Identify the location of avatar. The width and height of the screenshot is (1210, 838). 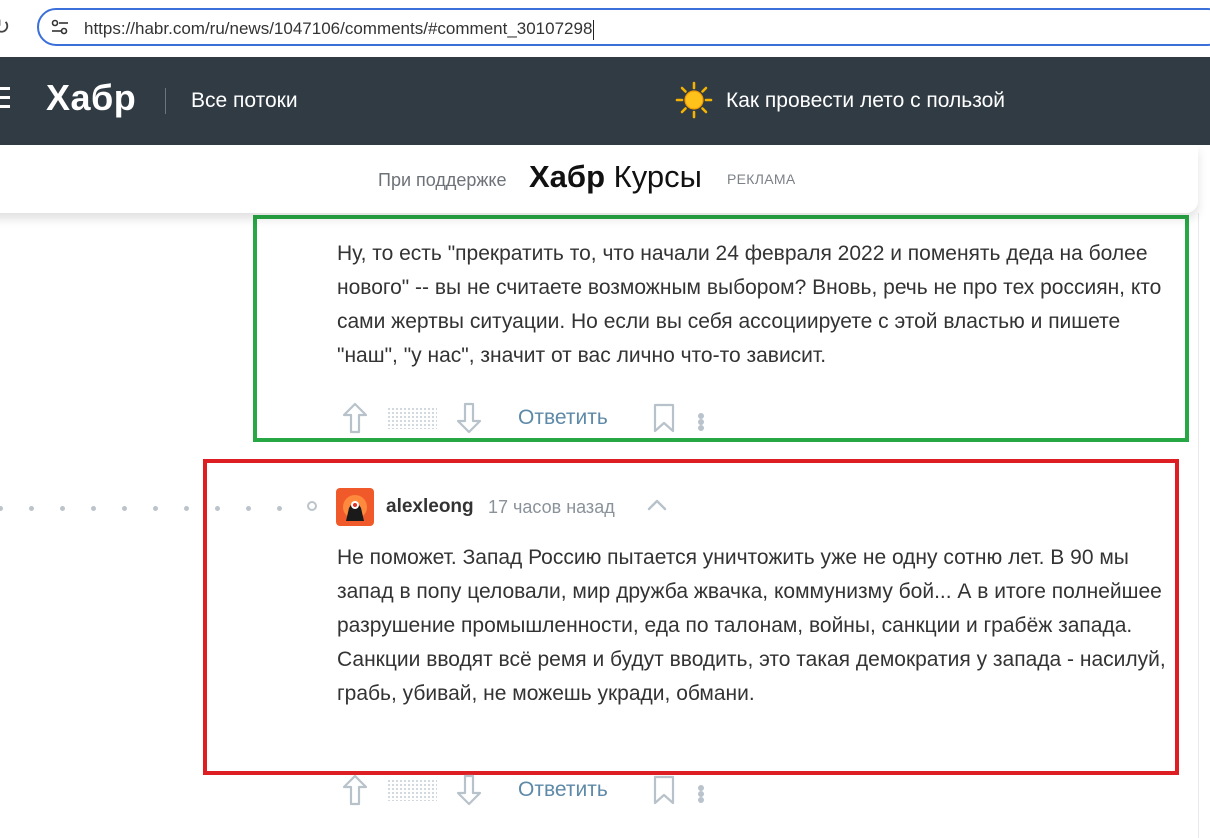
(355, 507).